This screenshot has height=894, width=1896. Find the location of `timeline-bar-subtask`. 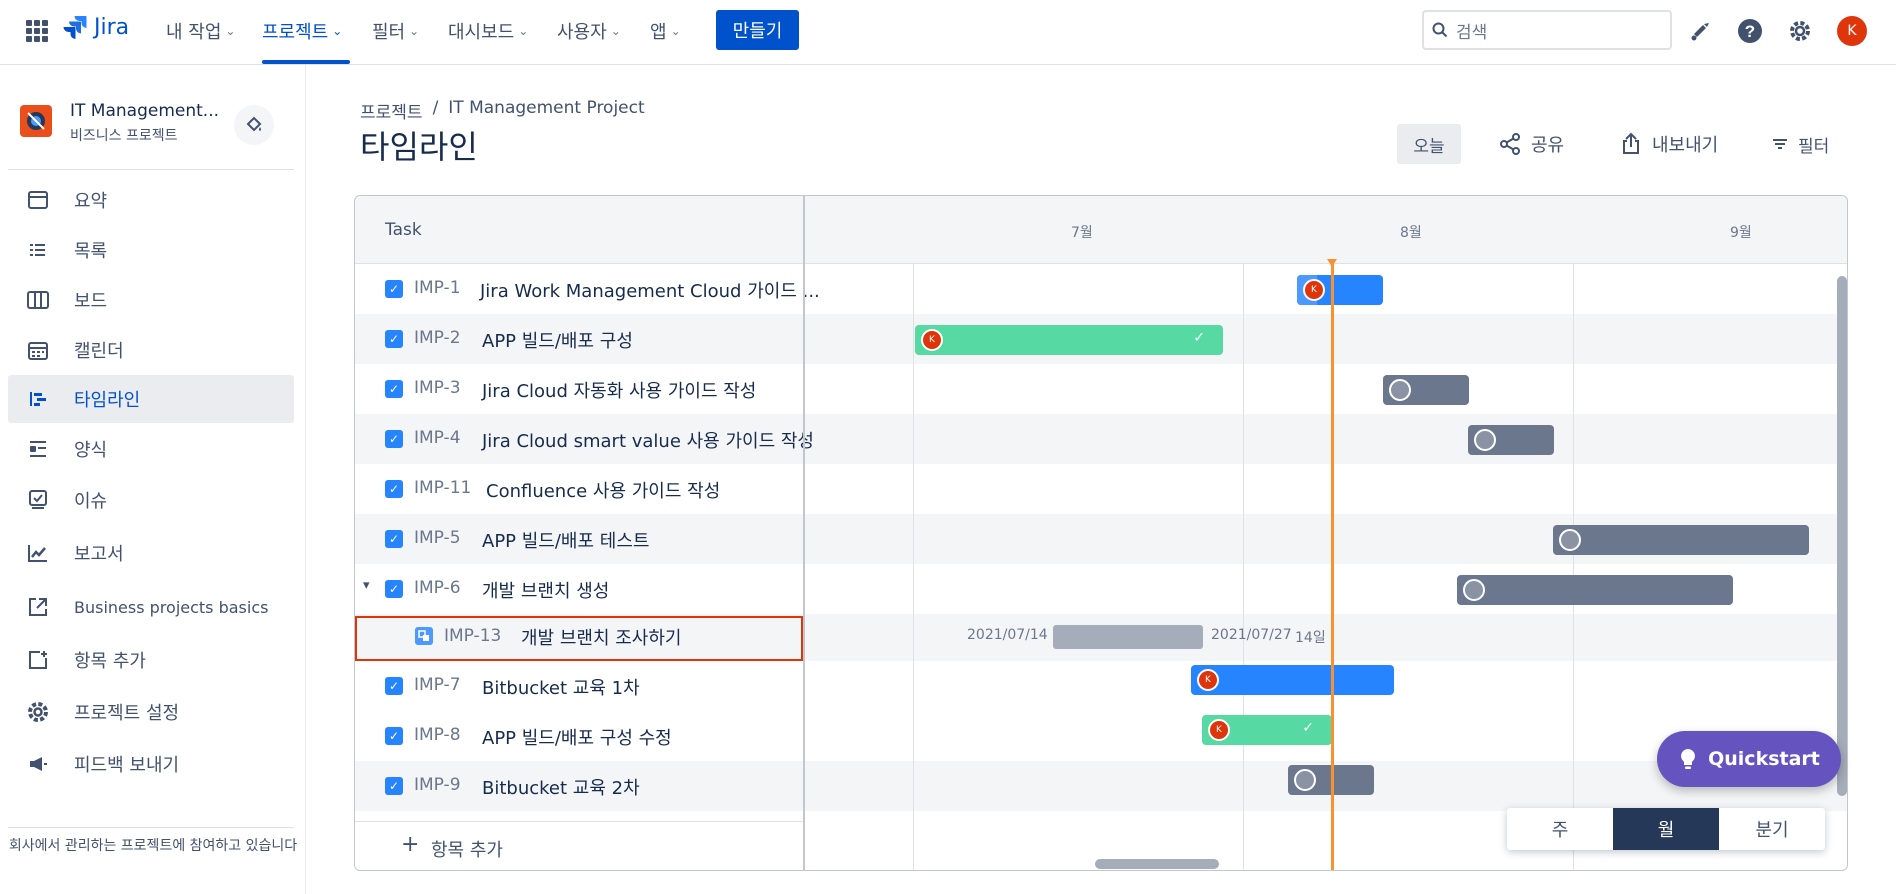

timeline-bar-subtask is located at coordinates (1128, 637).